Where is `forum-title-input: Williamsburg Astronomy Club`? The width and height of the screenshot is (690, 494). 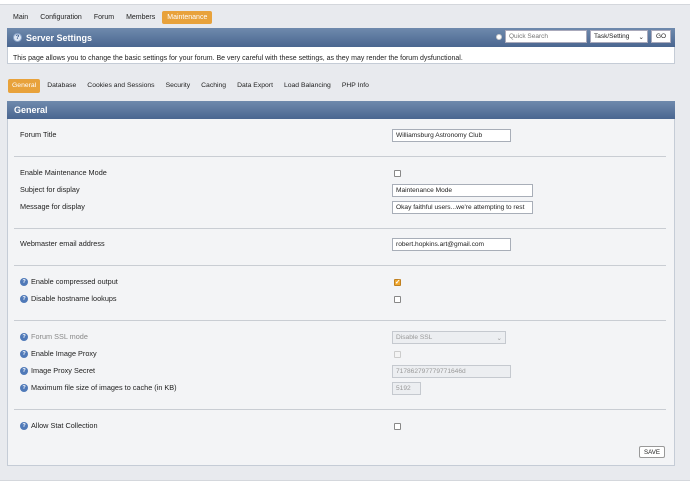
forum-title-input: Williamsburg Astronomy Club is located at coordinates (451, 135).